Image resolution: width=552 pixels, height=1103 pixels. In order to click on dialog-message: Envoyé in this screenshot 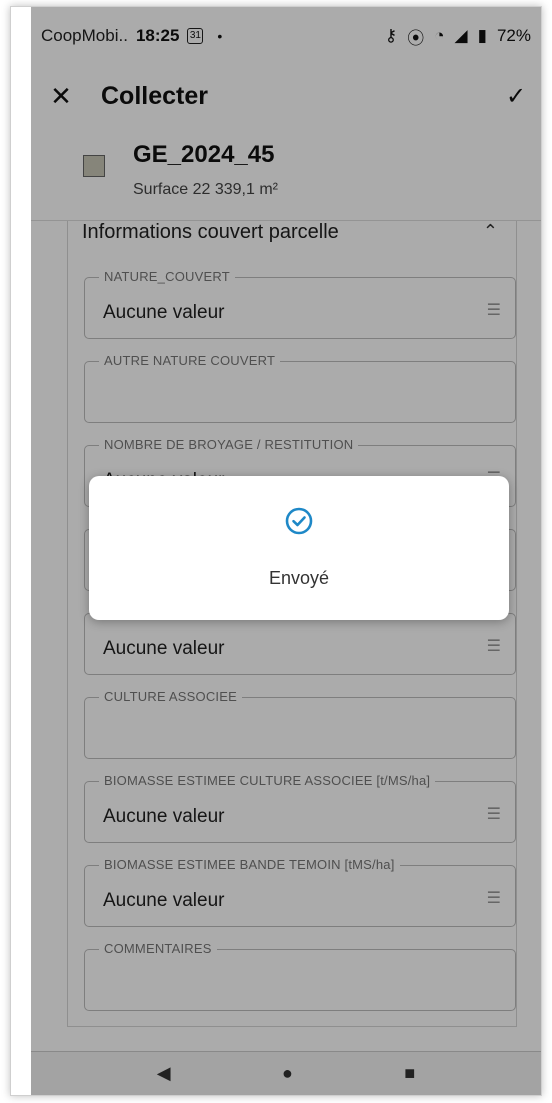, I will do `click(299, 578)`.